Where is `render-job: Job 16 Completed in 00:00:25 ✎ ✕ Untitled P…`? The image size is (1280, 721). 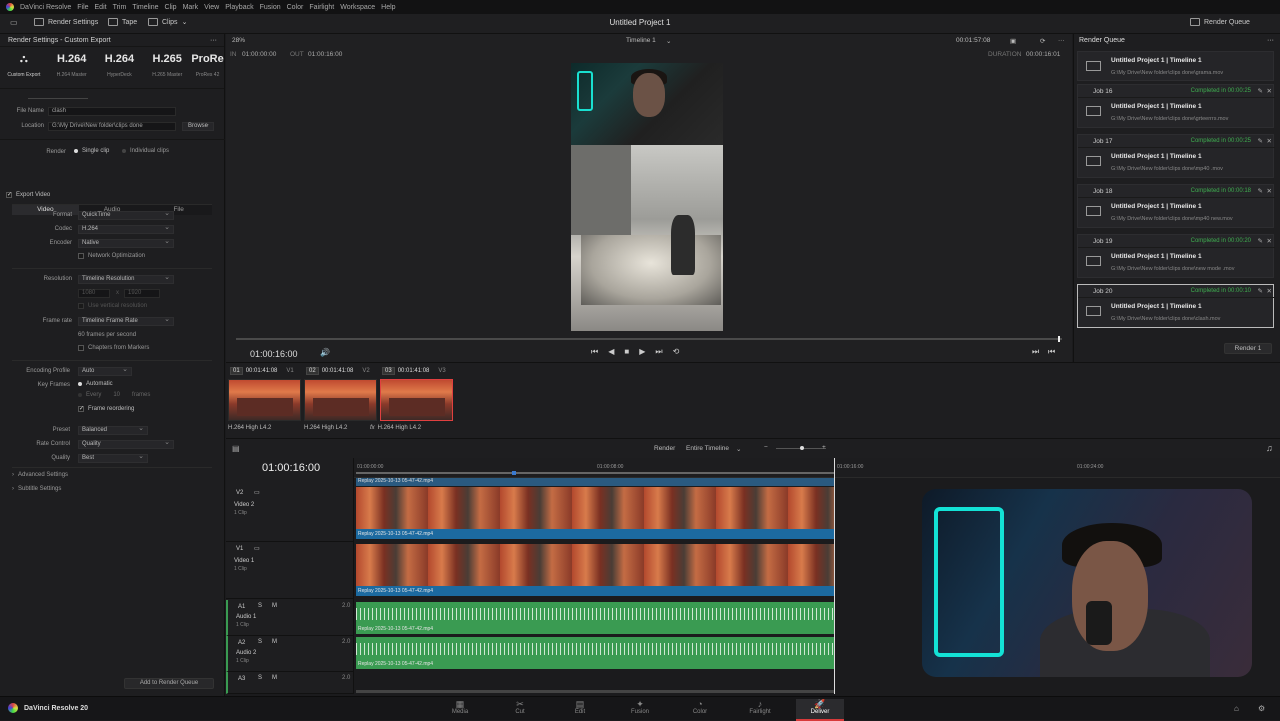
render-job: Job 16 Completed in 00:00:25 ✎ ✕ Untitled P… is located at coordinates (1176, 106).